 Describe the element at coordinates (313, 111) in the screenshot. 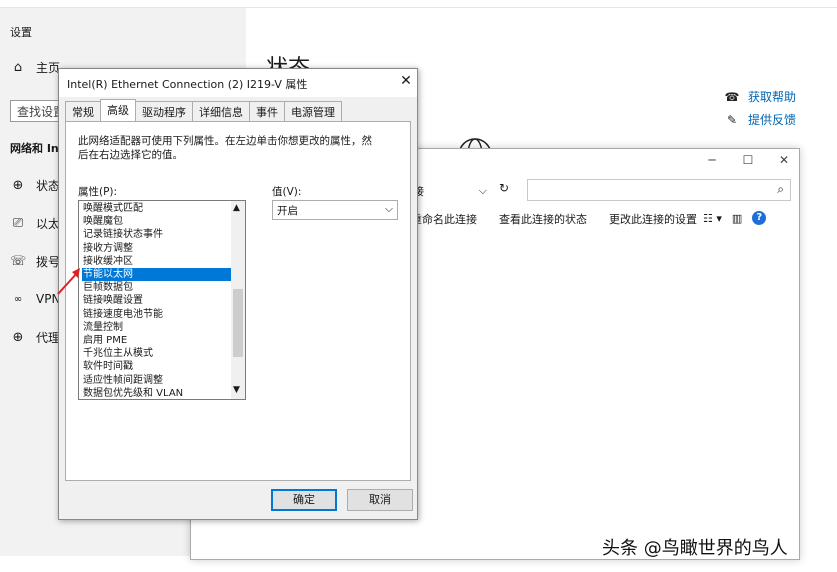

I see `tab-power-management: 电源管理` at that location.